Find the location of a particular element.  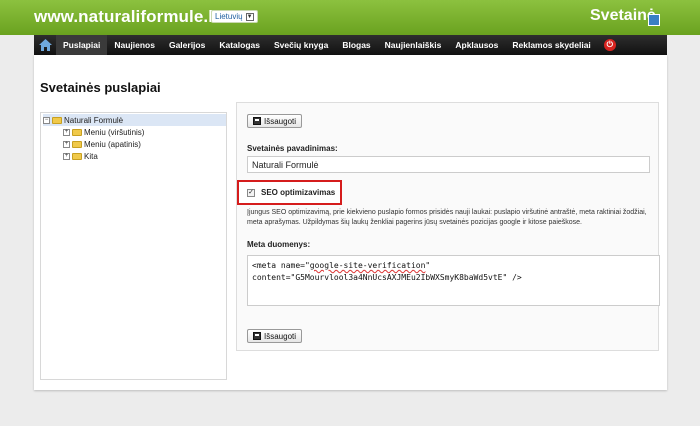

brand-logo-text: Svetainė is located at coordinates (623, 15).